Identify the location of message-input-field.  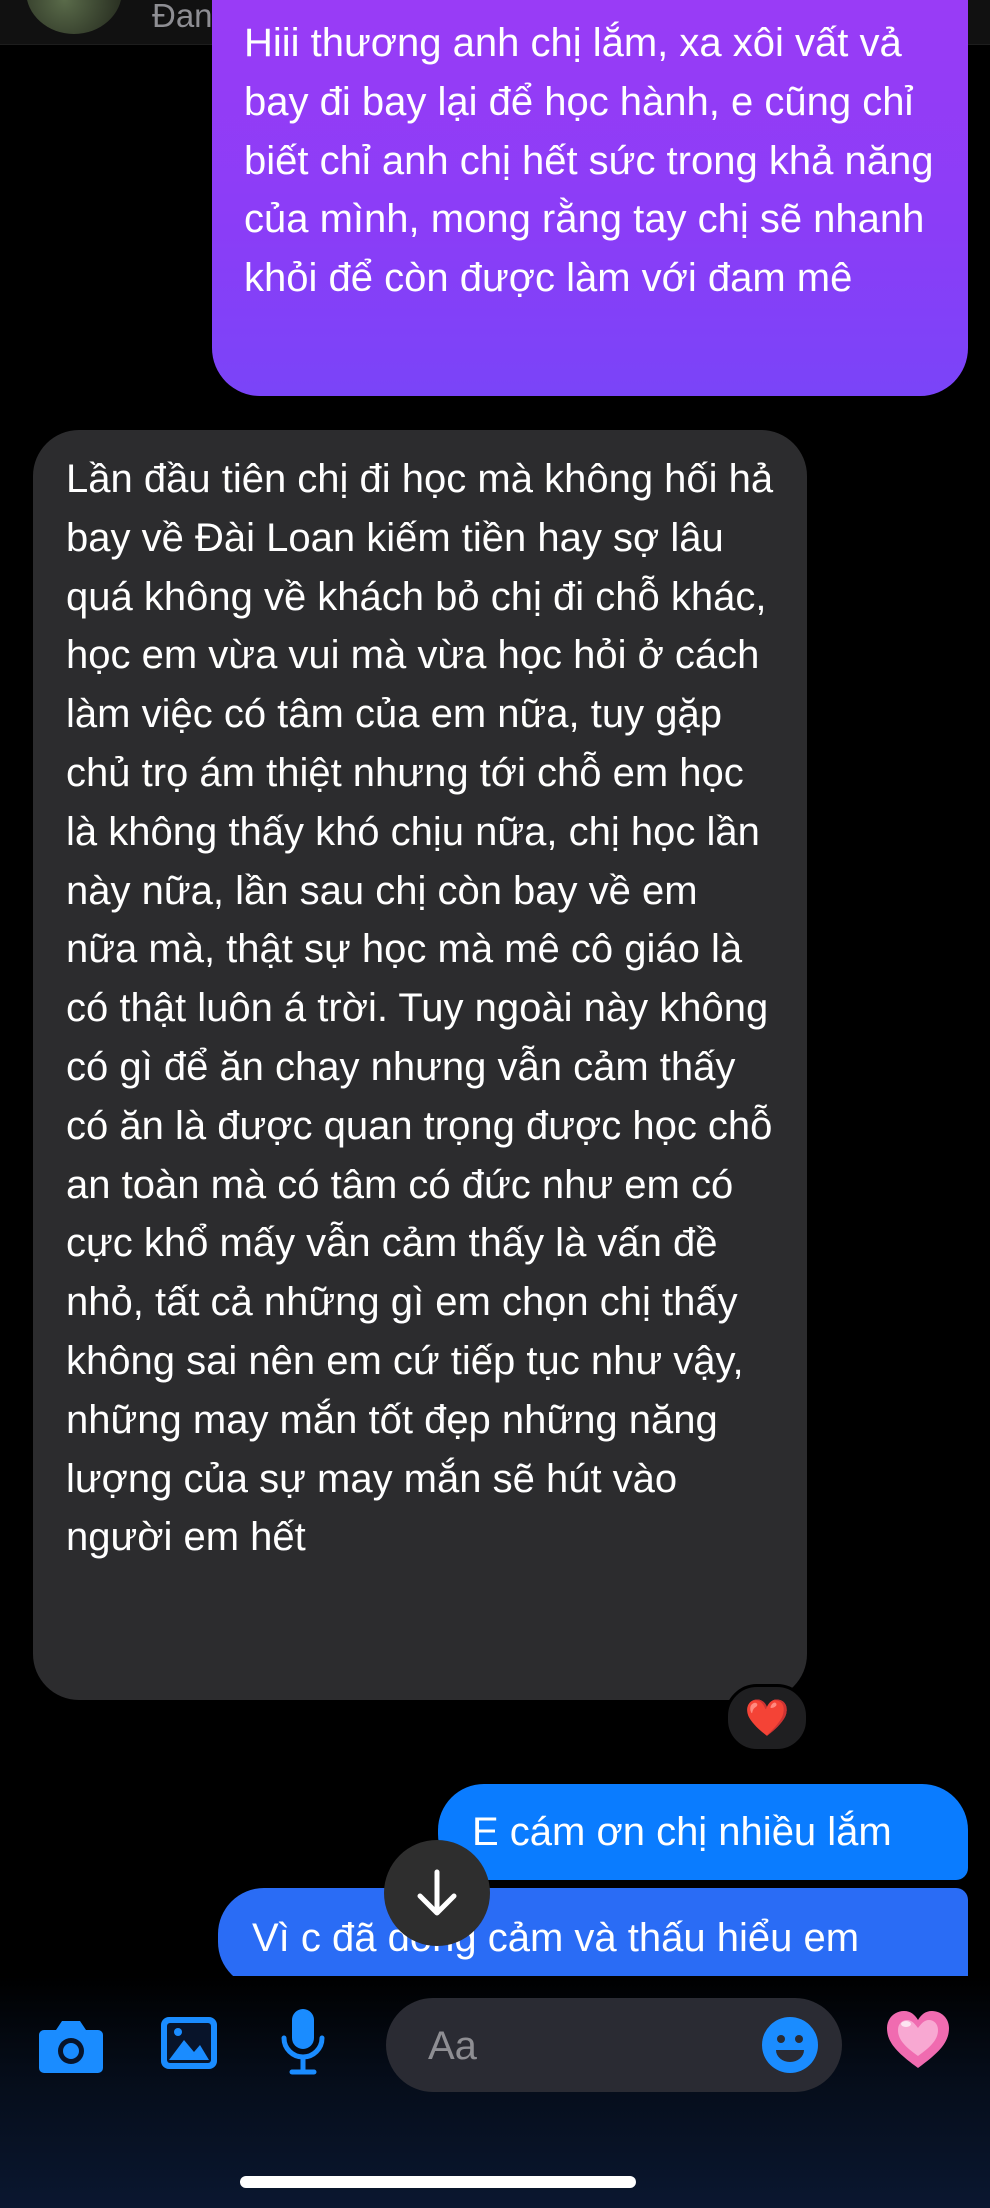
(614, 2046).